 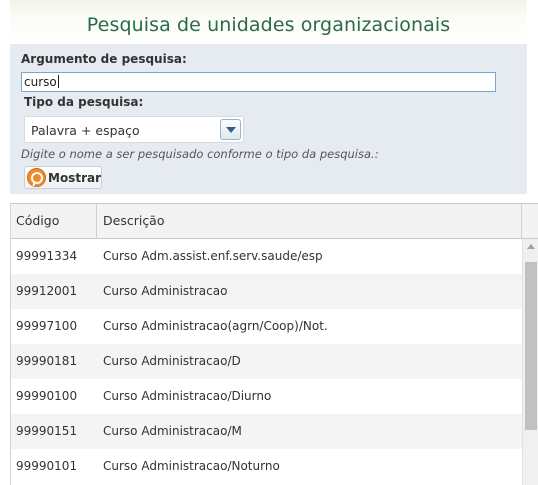 What do you see at coordinates (74, 178) in the screenshot?
I see `show-button-label: Mostrar` at bounding box center [74, 178].